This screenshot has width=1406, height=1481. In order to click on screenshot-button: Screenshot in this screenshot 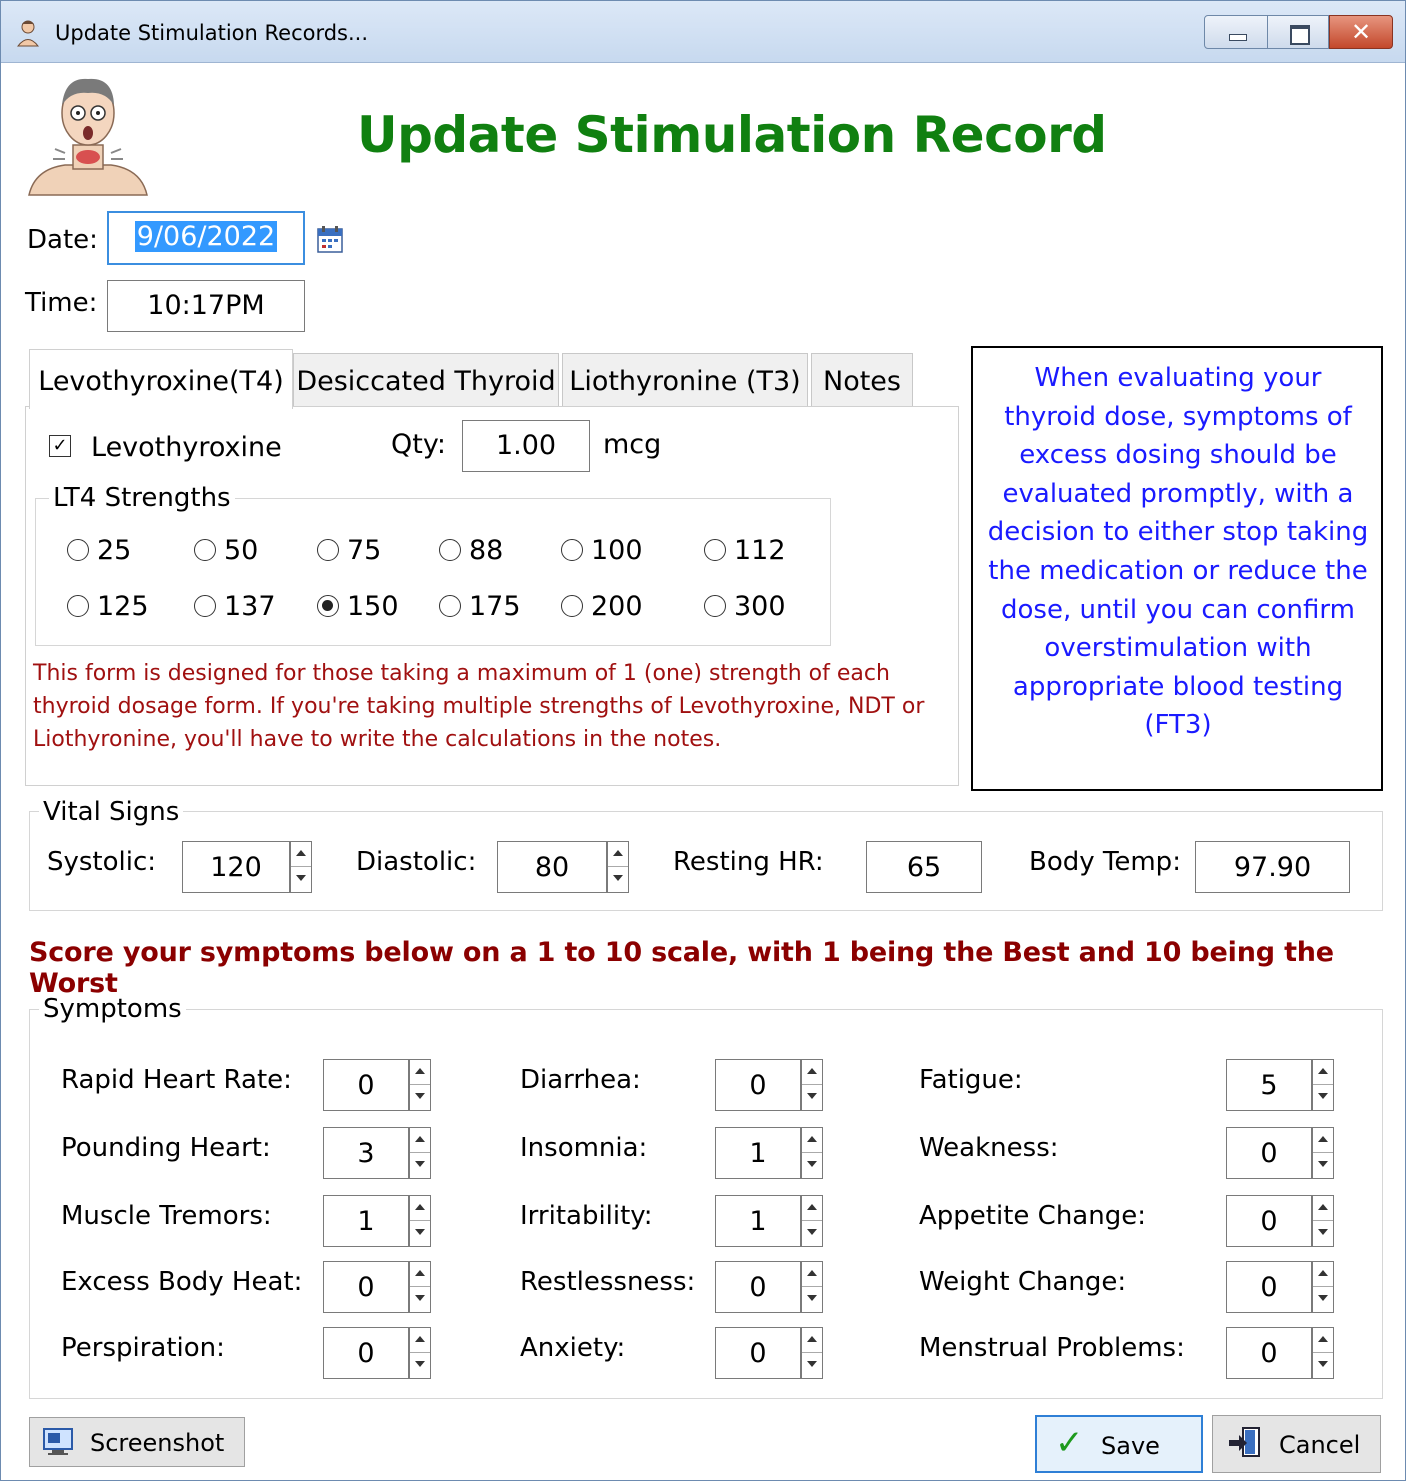, I will do `click(137, 1442)`.